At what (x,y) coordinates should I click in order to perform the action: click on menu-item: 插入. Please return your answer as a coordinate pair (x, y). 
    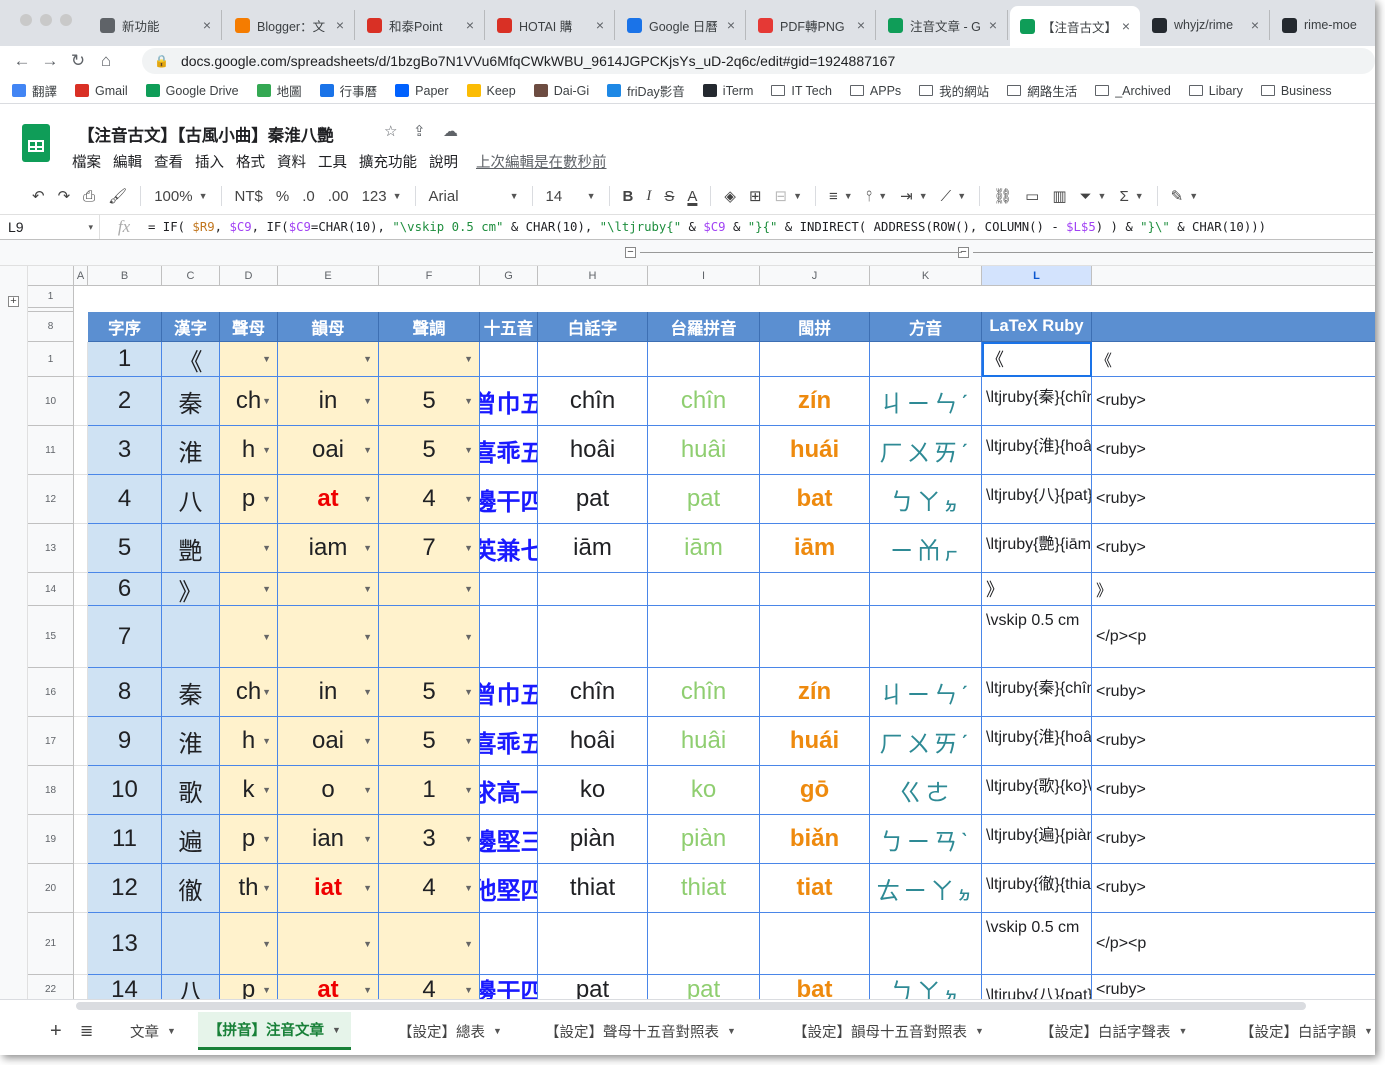
    Looking at the image, I should click on (209, 161).